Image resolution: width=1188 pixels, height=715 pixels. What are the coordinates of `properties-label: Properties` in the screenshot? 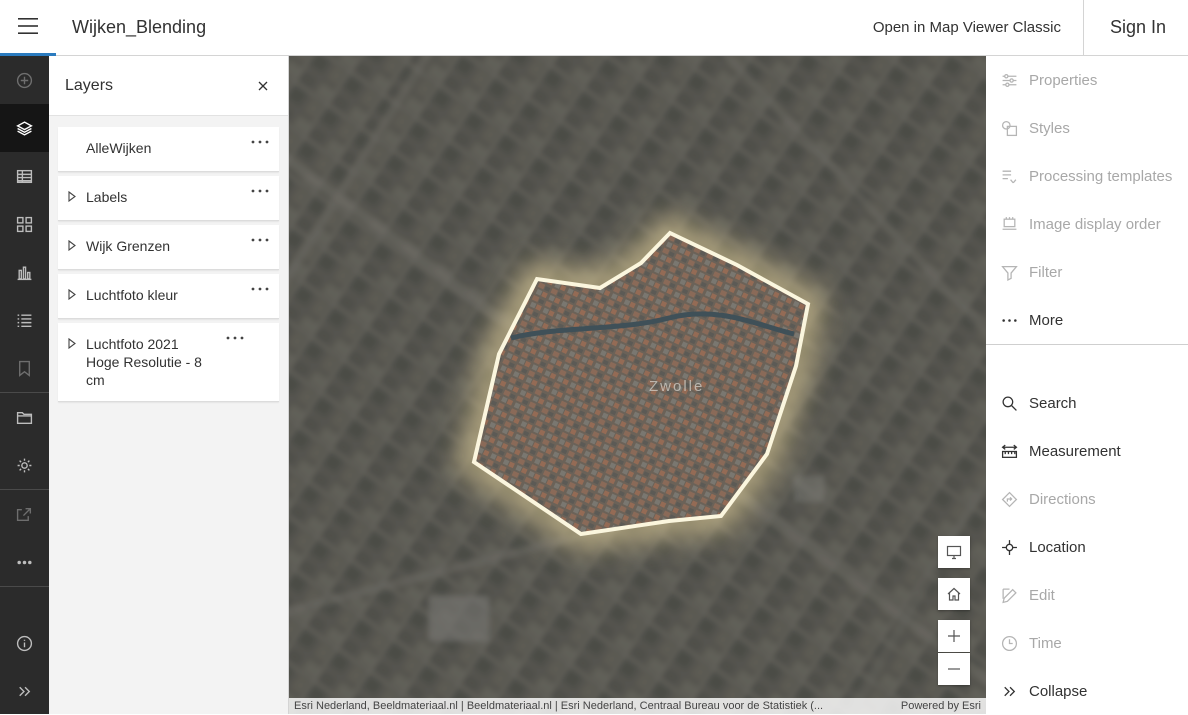 It's located at (1063, 80).